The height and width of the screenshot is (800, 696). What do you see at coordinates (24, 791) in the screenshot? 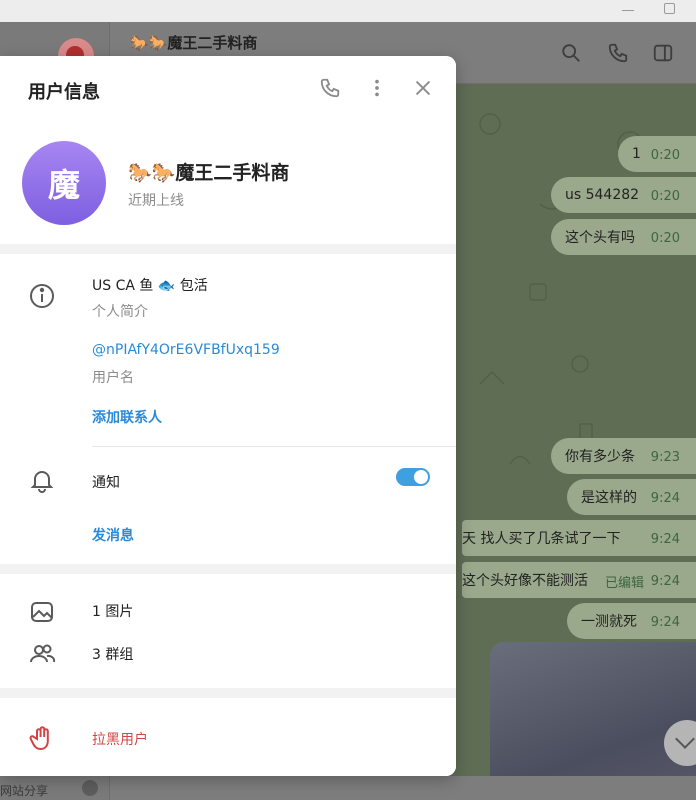
I see `chat-list-bottom-text: 网站分享` at bounding box center [24, 791].